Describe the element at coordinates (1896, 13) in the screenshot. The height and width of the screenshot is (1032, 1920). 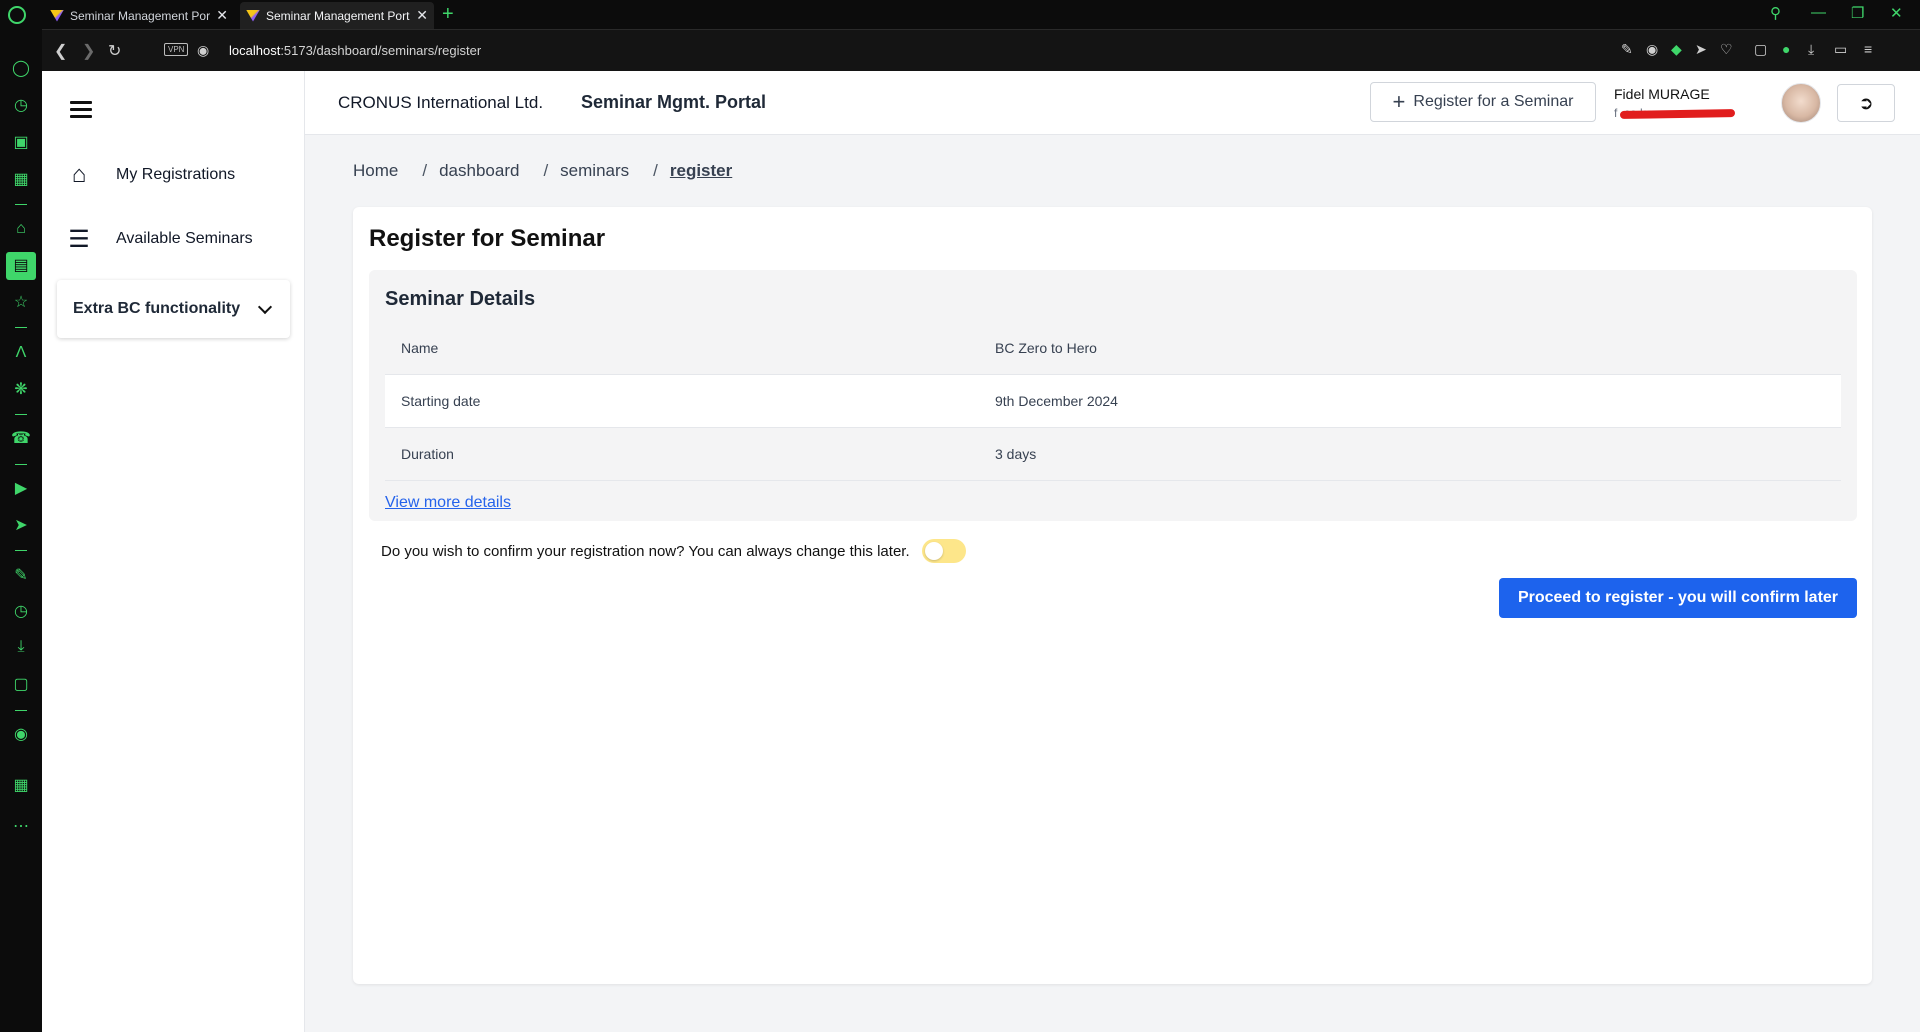
I see `close-window-icon: ✕` at that location.